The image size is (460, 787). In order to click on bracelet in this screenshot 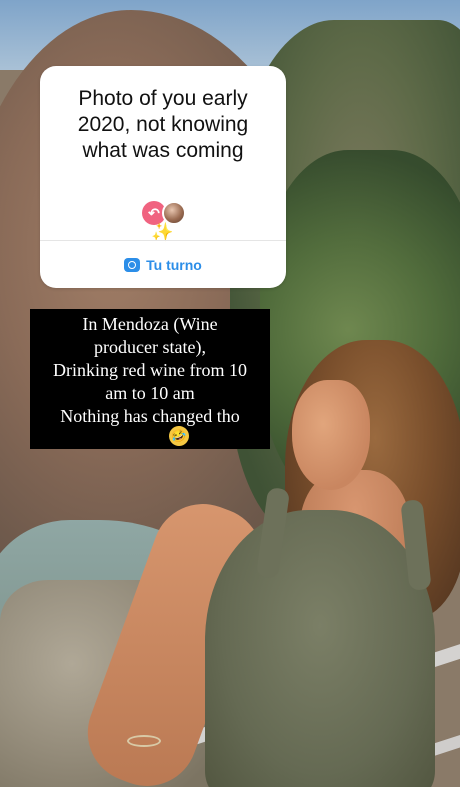, I will do `click(144, 741)`.